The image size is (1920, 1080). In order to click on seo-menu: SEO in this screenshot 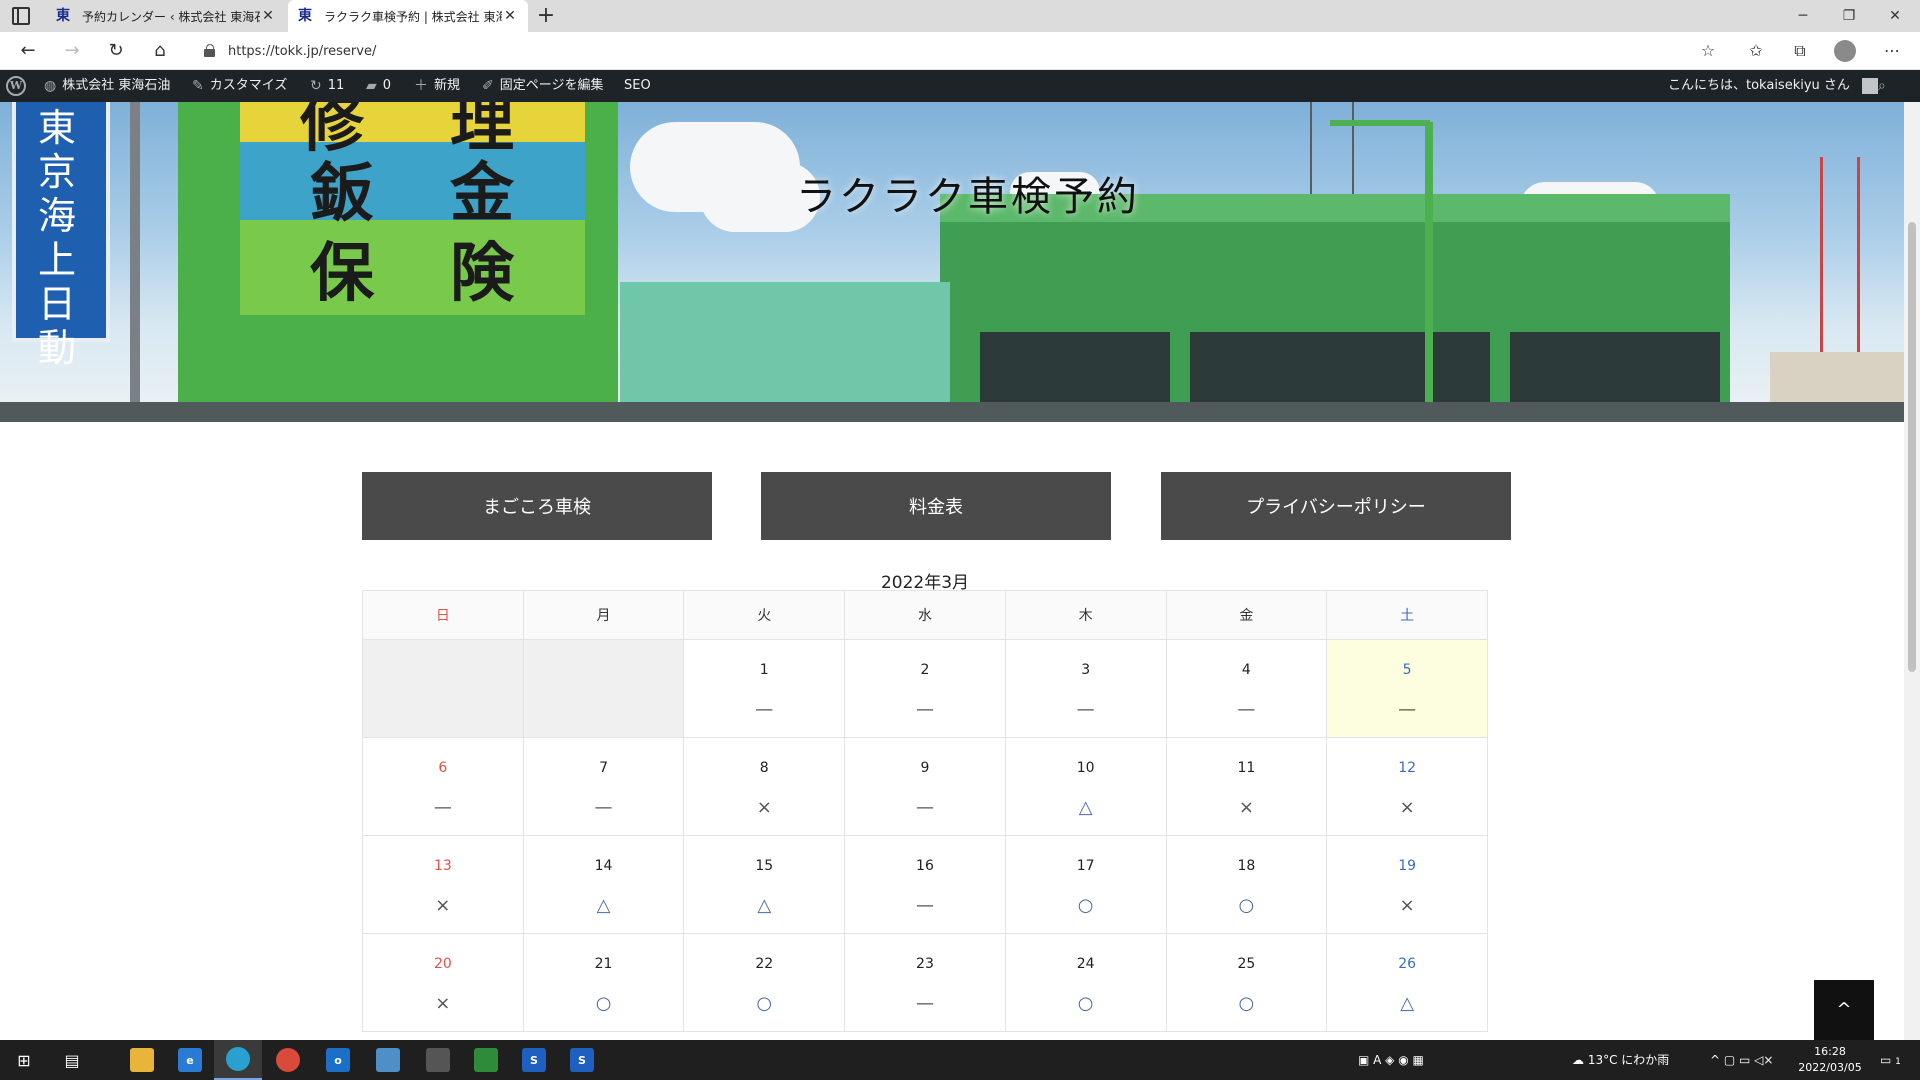, I will do `click(637, 86)`.